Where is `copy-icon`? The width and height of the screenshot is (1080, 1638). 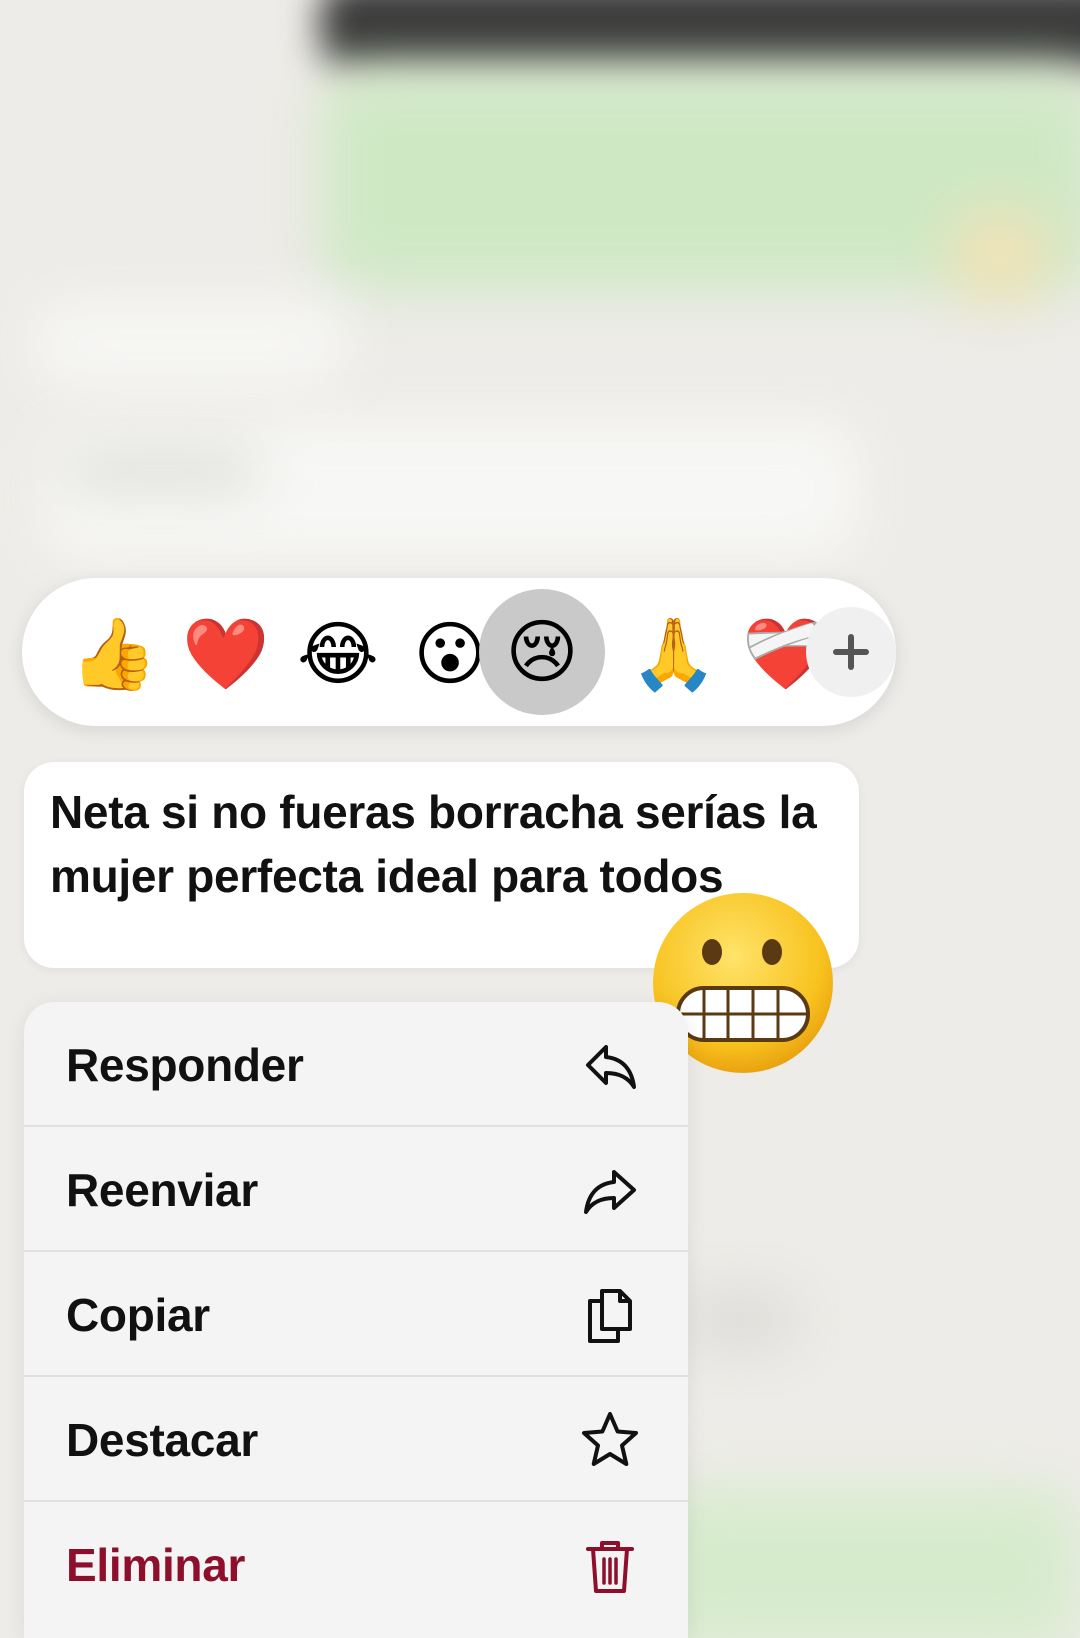
copy-icon is located at coordinates (610, 1315).